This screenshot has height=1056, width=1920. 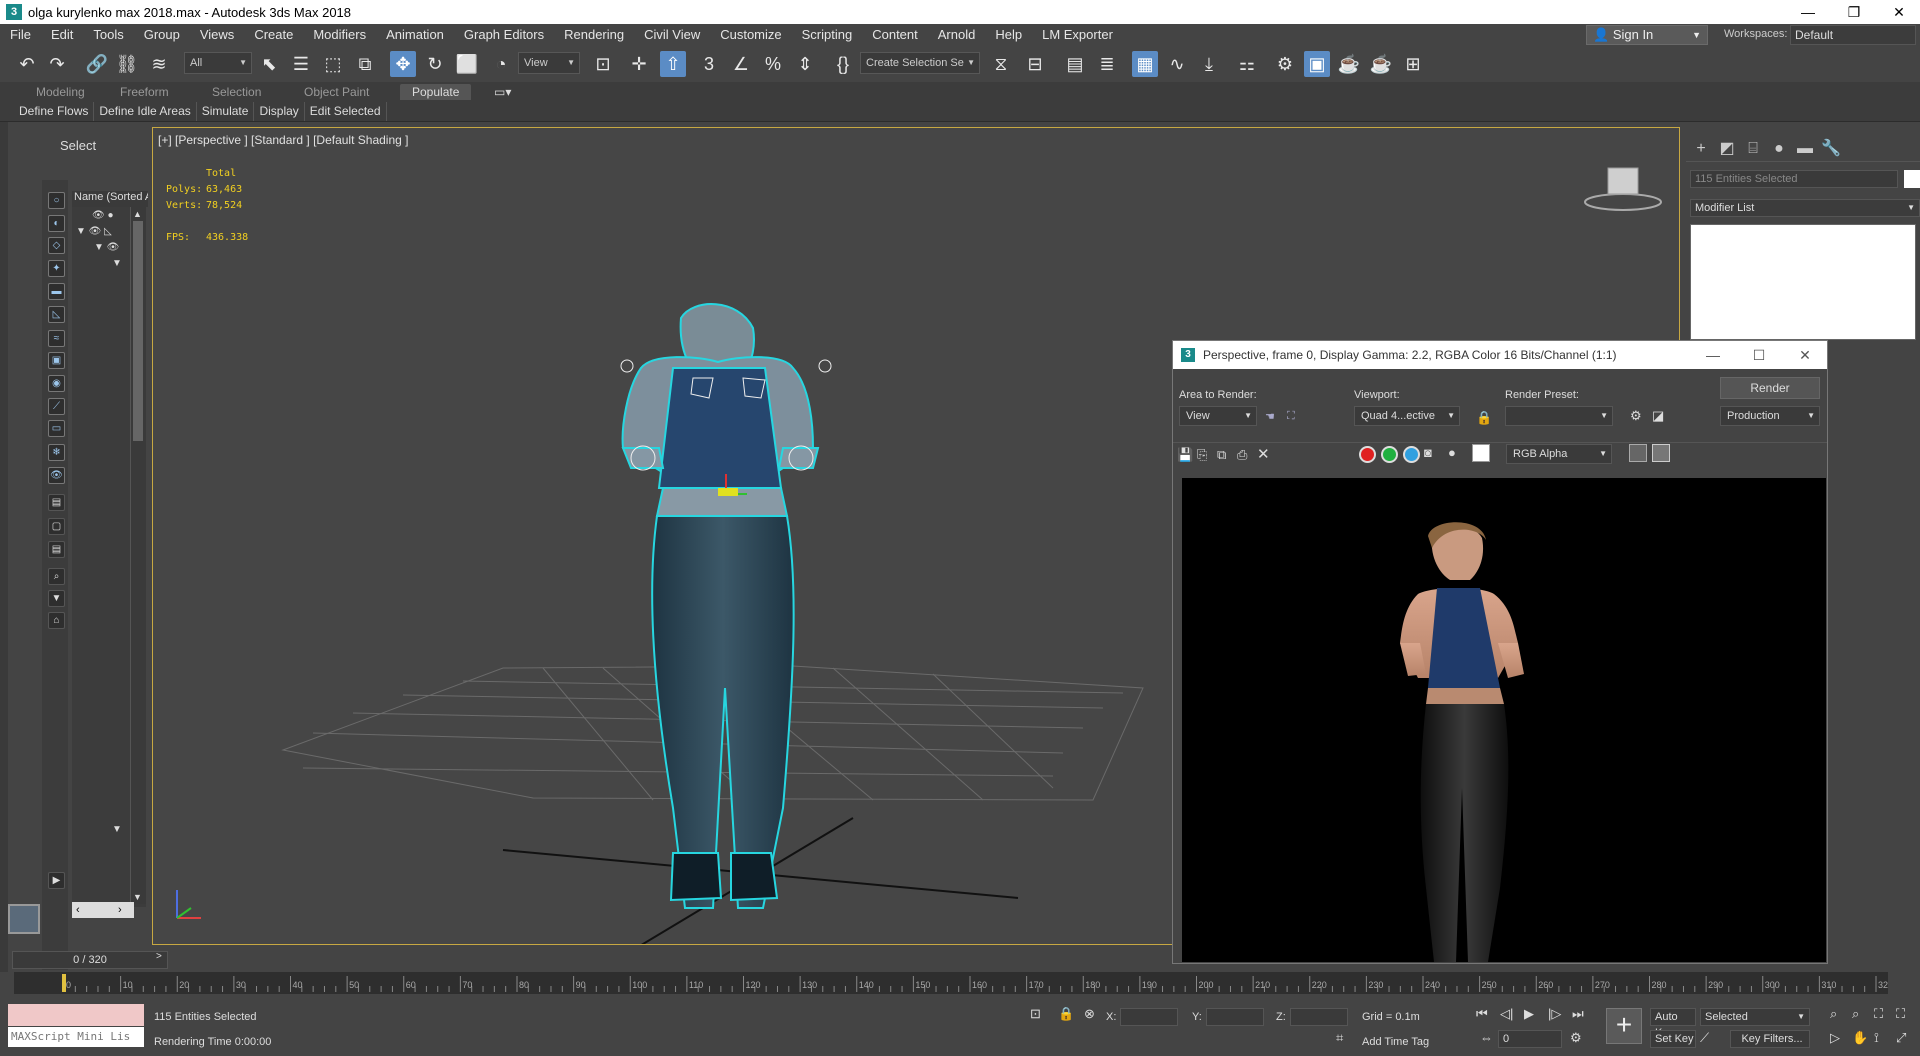 I want to click on lock-icon: 🔒, so click(x=1484, y=418).